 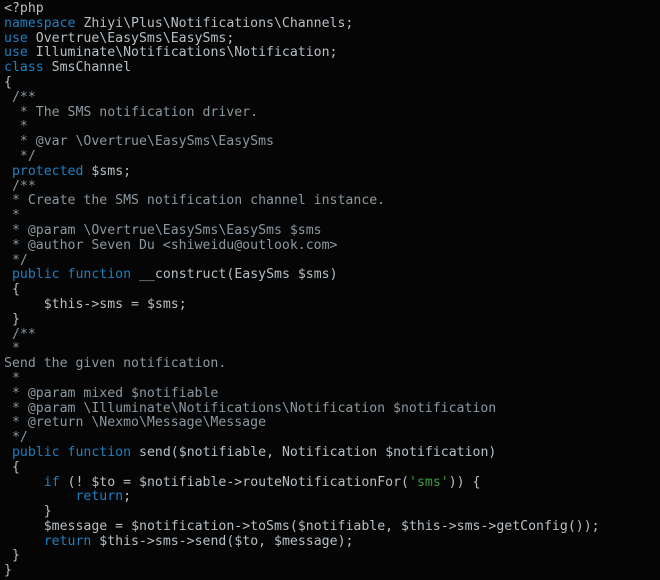 What do you see at coordinates (266, 541) in the screenshot?
I see `code-token-plain: ,` at bounding box center [266, 541].